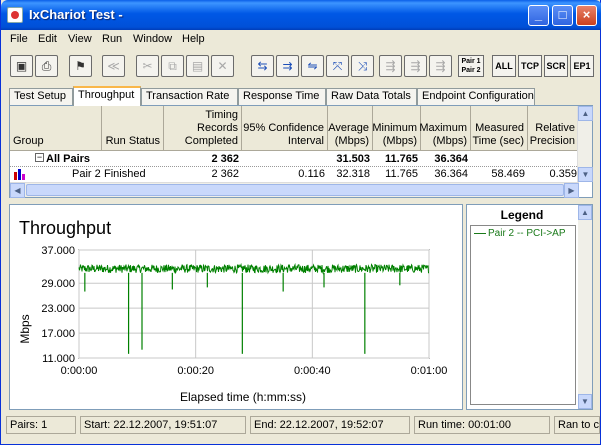 The height and width of the screenshot is (445, 601). Describe the element at coordinates (79, 371) in the screenshot. I see `x-tick-label: 0:00:00` at that location.